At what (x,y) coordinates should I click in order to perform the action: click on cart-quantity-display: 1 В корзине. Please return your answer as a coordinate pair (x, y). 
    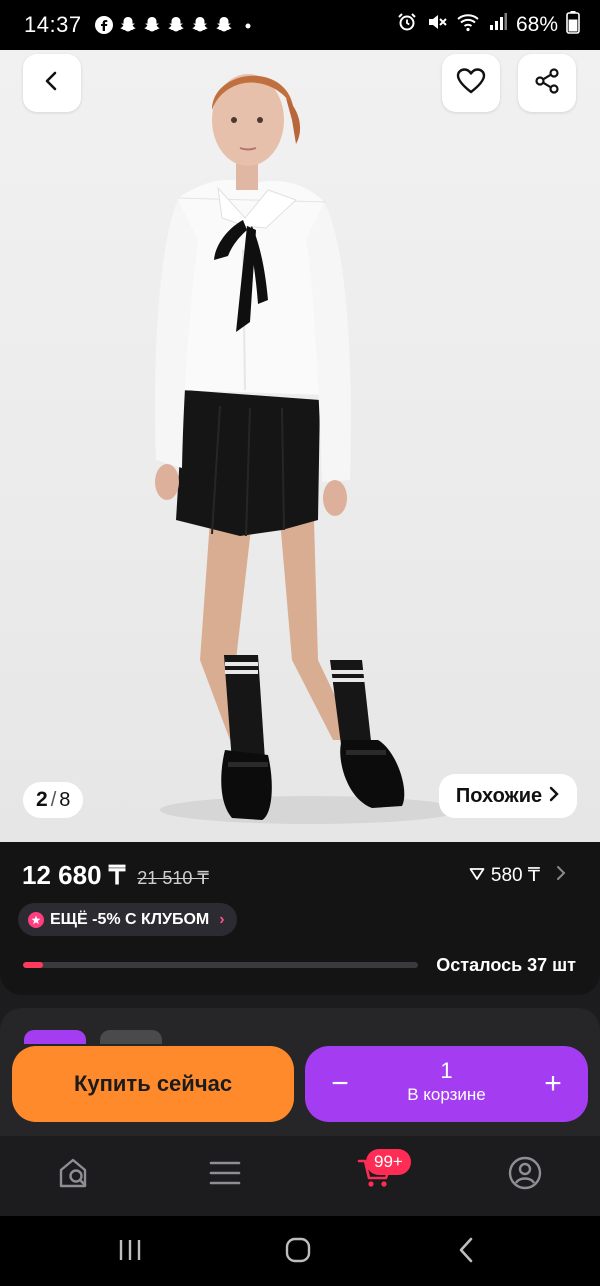
    Looking at the image, I should click on (446, 1082).